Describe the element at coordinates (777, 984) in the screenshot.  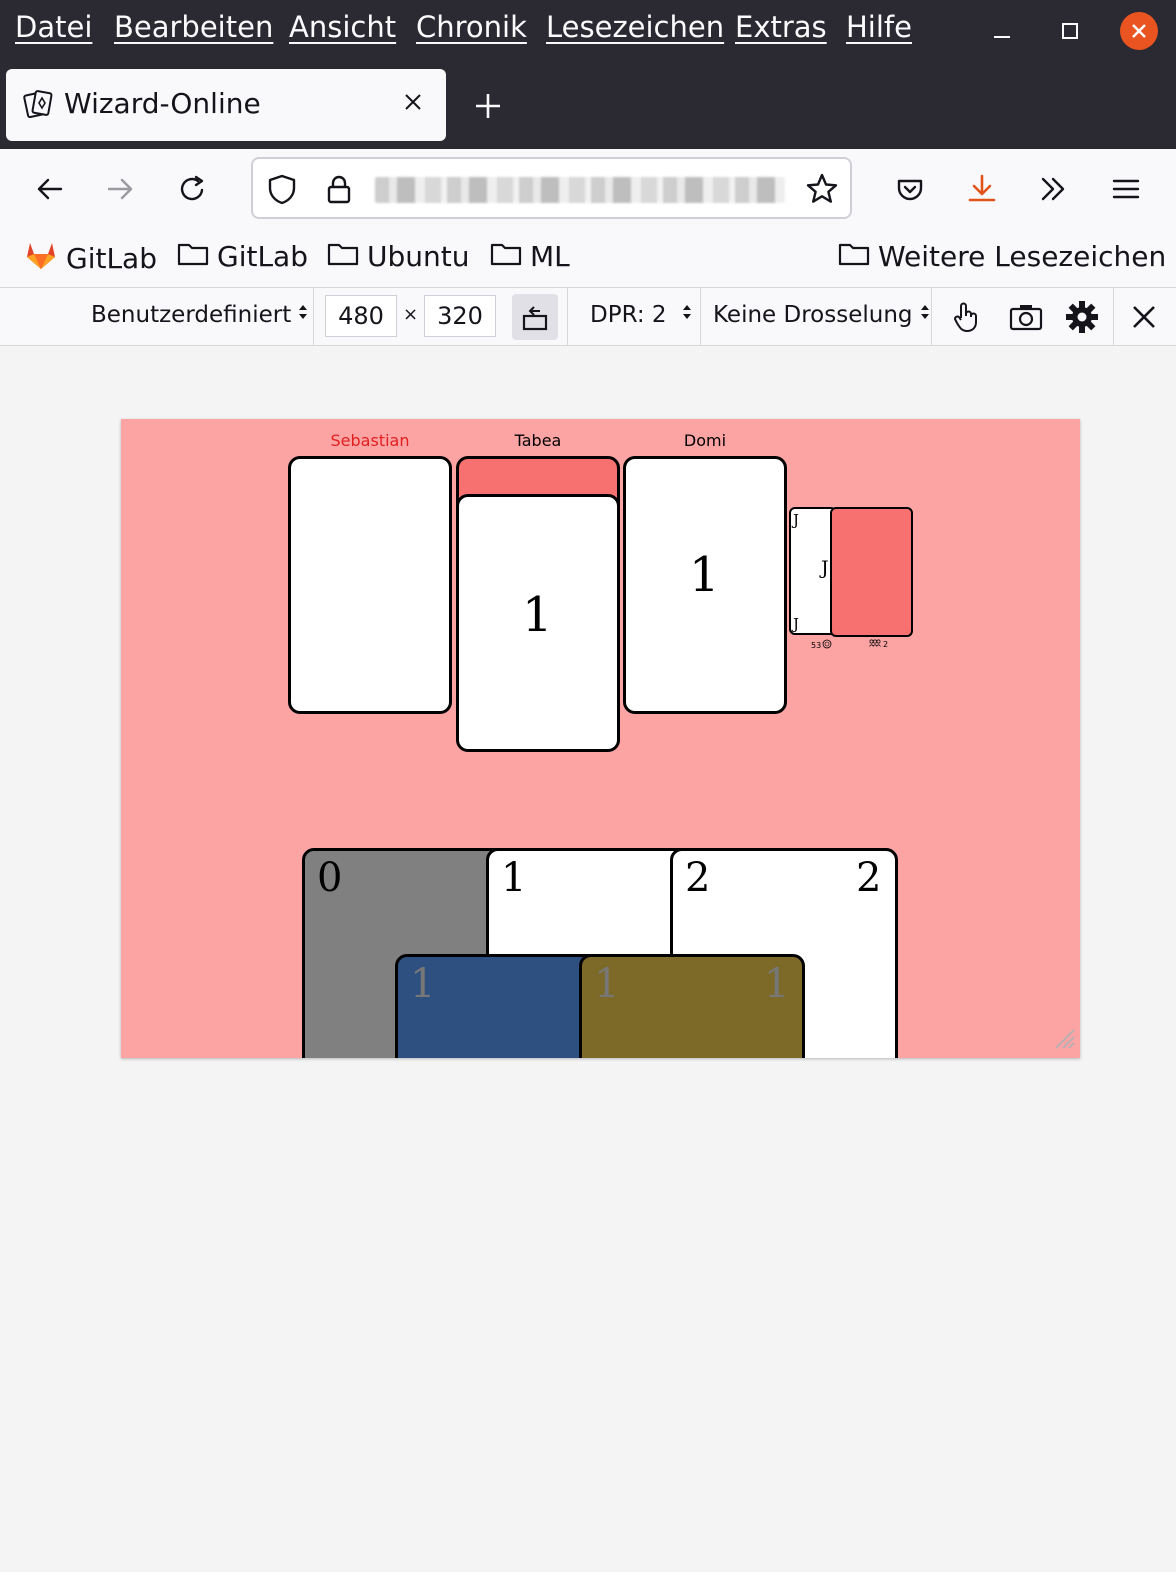
I see `card-value-right: 1` at that location.